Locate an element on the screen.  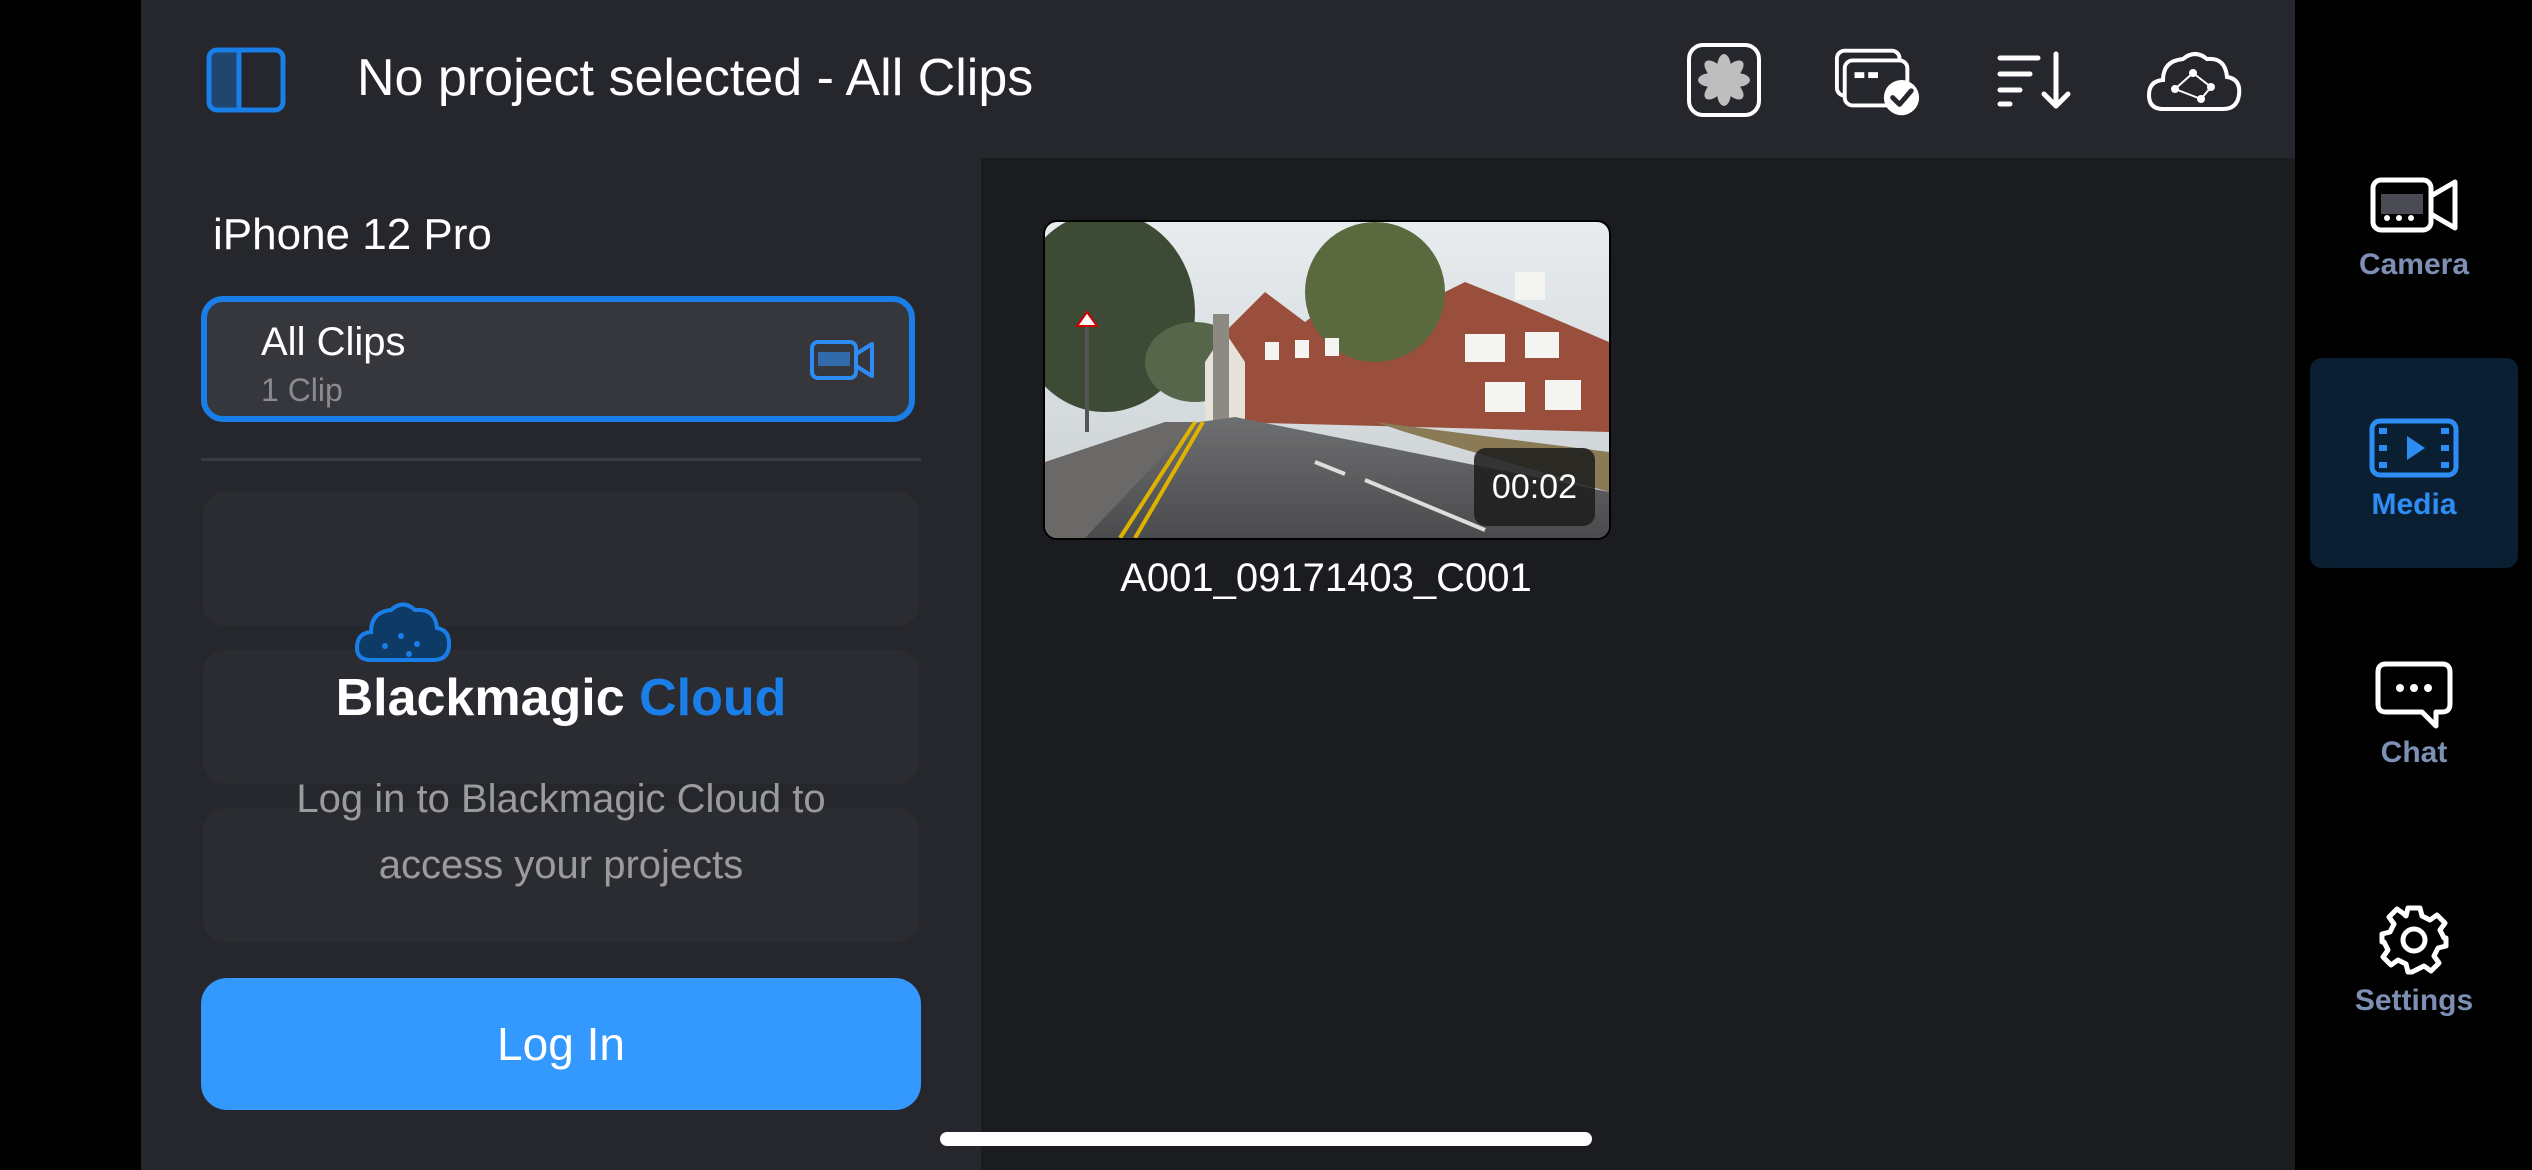
nav-settings-label: Settings is located at coordinates (2414, 1000).